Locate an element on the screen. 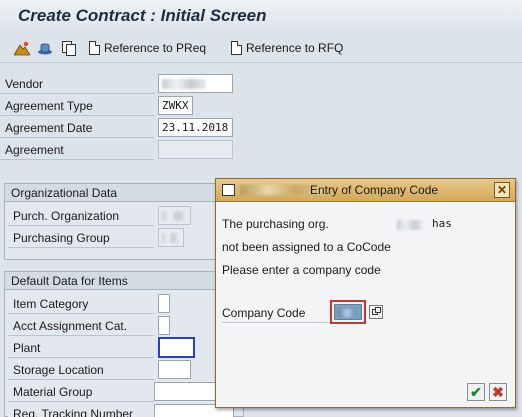 This screenshot has width=522, height=417. req-tracking-number-label: Req. Tracking Number is located at coordinates (81, 411).